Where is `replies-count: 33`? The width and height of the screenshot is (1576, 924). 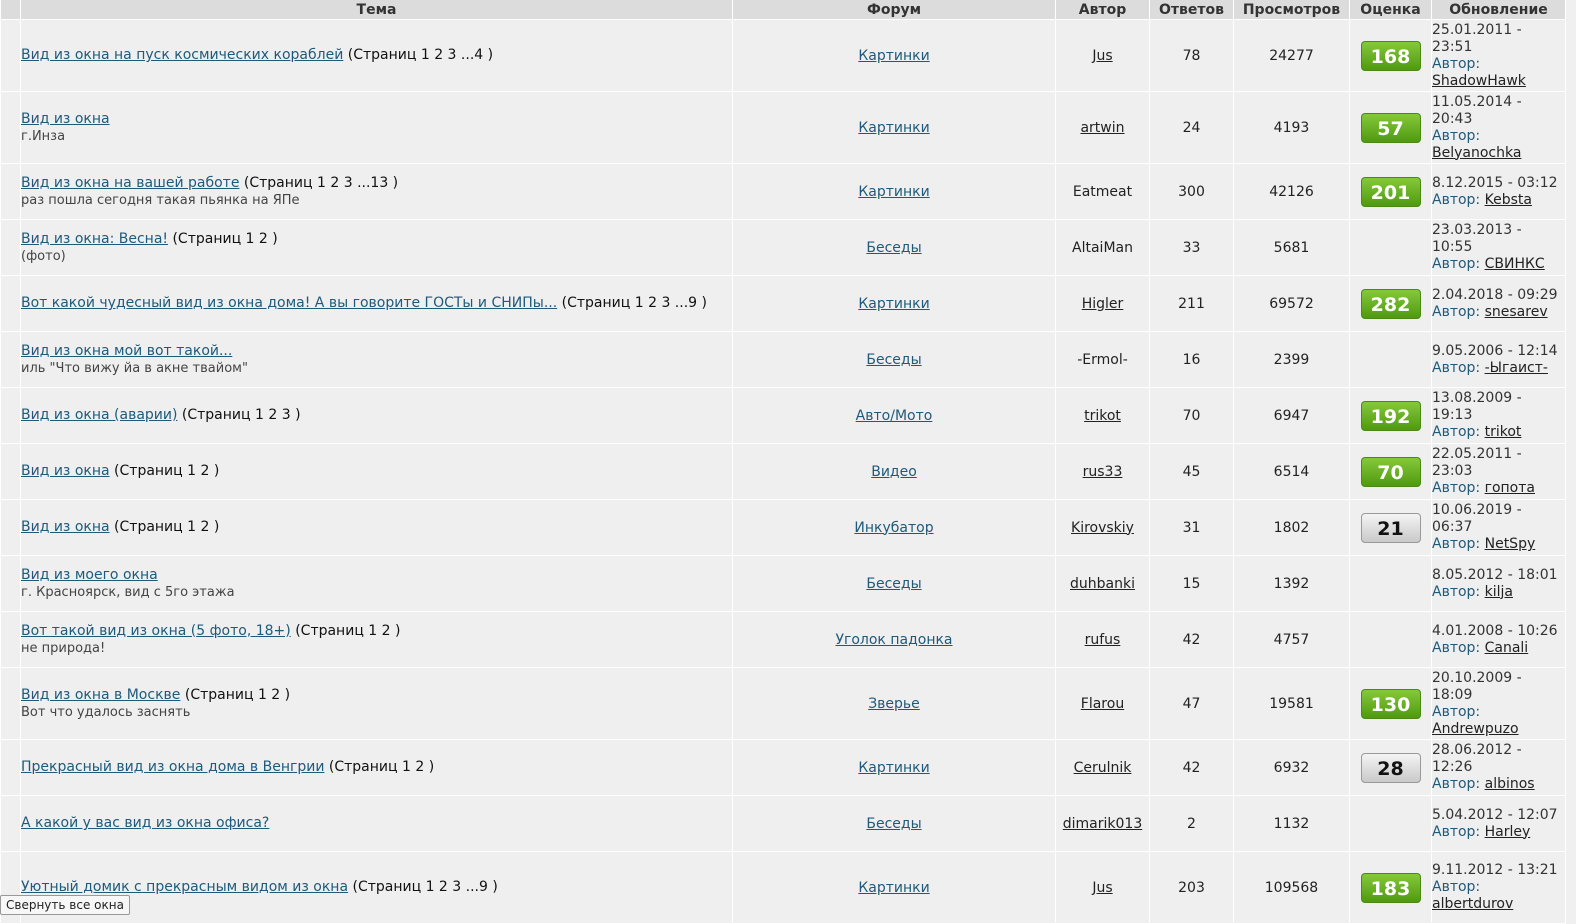 replies-count: 33 is located at coordinates (1191, 247).